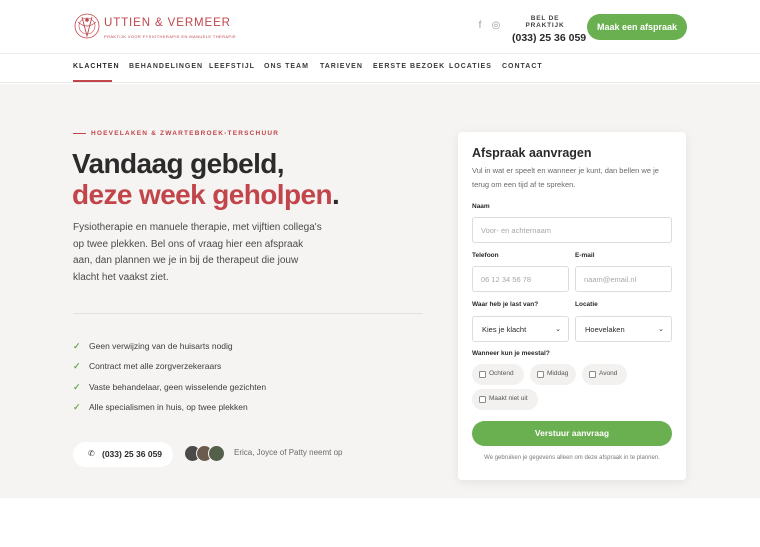  I want to click on benefit-text: Geen verwijzing van de huisarts nodig, so click(161, 346).